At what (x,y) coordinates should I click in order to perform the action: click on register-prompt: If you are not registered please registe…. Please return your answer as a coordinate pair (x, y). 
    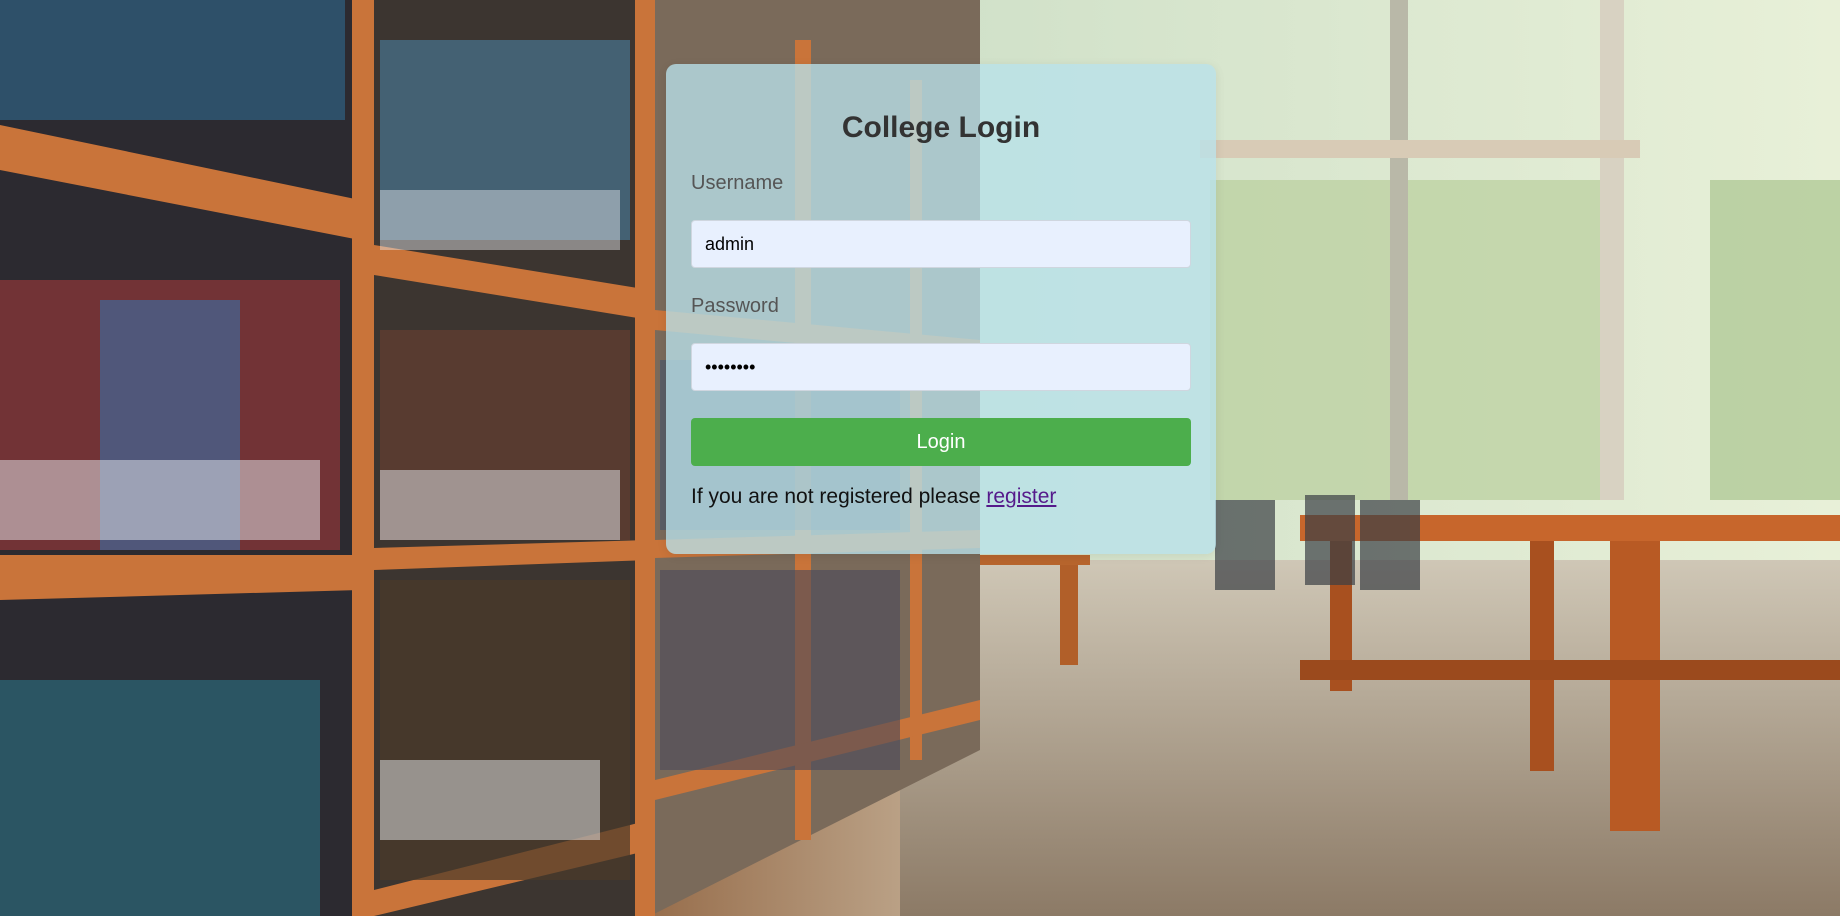
    Looking at the image, I should click on (873, 497).